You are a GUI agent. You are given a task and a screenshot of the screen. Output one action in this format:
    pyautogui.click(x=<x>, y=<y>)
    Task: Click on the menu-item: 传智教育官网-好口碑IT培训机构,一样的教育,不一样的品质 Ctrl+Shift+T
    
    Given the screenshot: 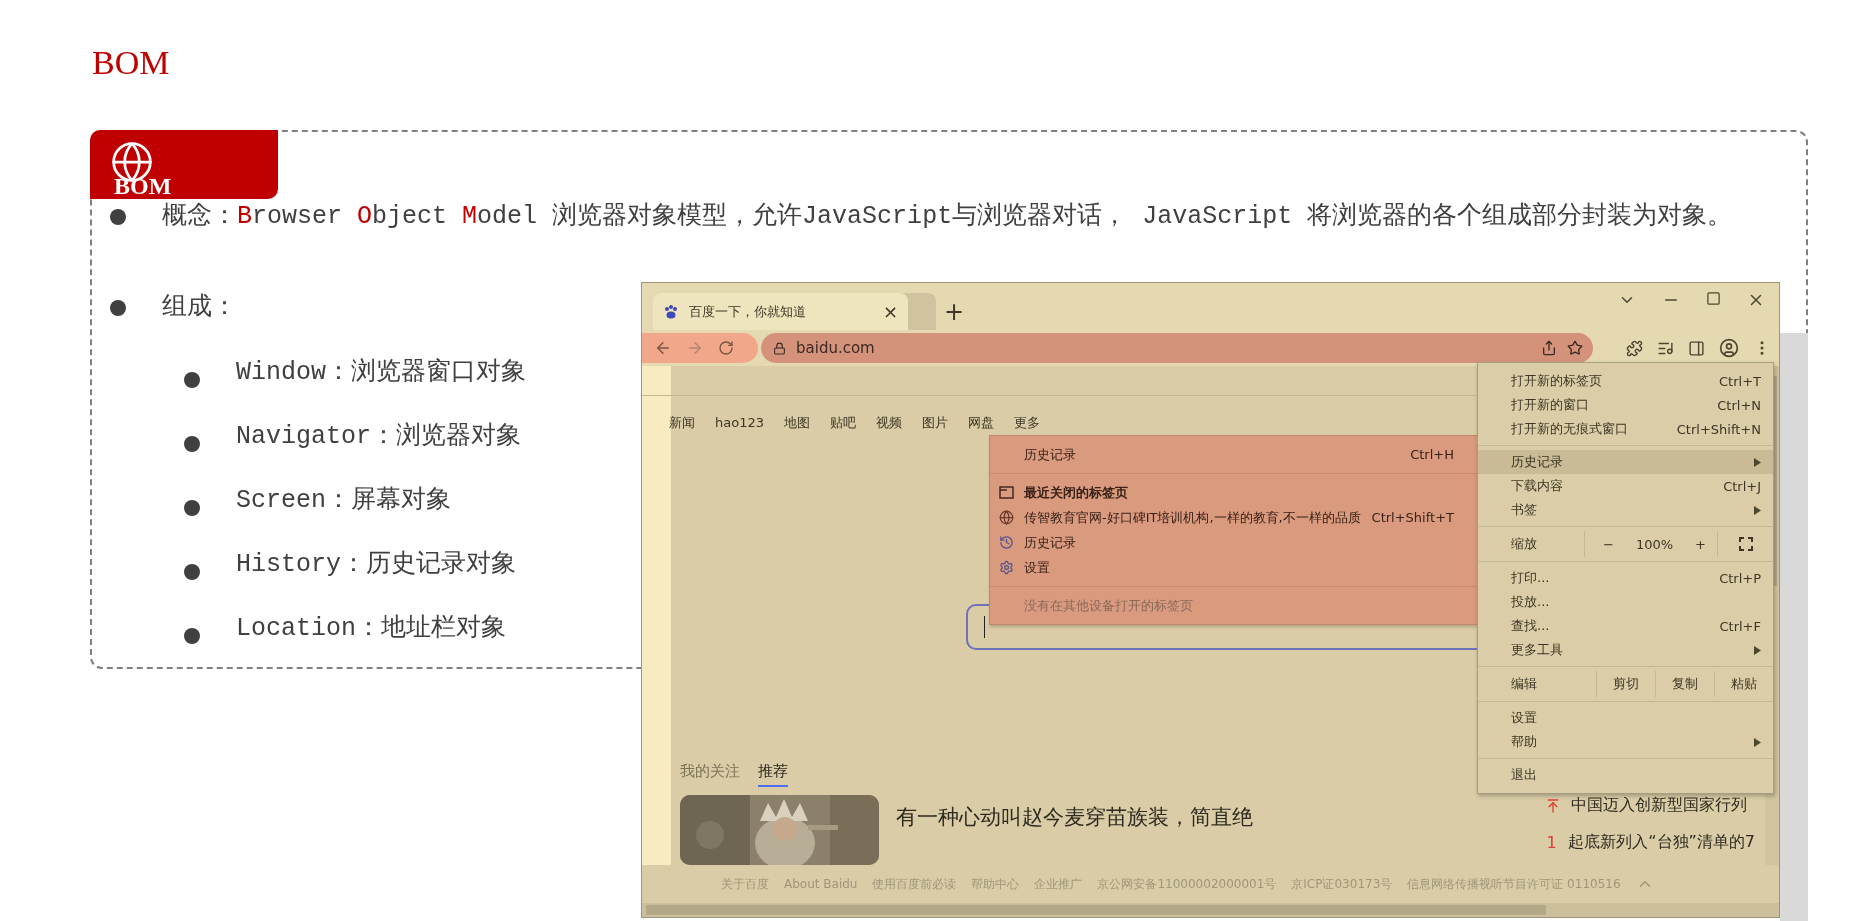 What is the action you would take?
    pyautogui.click(x=1234, y=517)
    